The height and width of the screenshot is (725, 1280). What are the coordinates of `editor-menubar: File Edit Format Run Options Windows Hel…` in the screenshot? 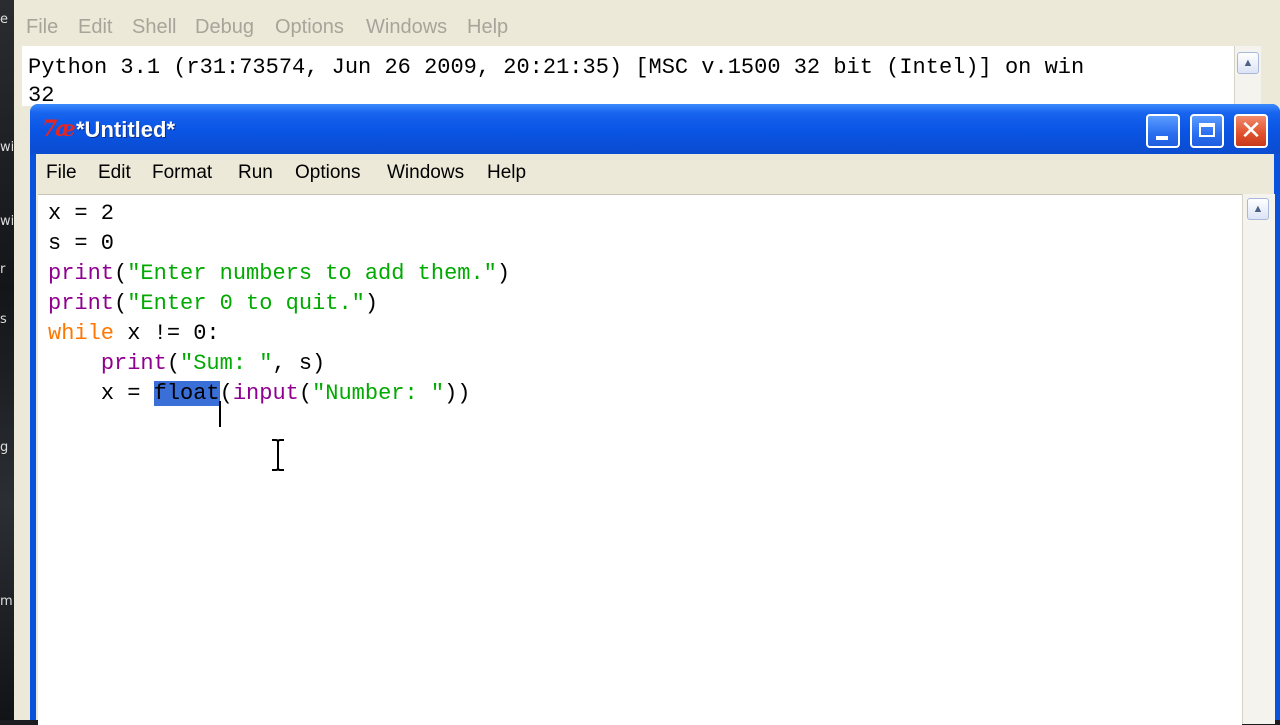 It's located at (655, 173).